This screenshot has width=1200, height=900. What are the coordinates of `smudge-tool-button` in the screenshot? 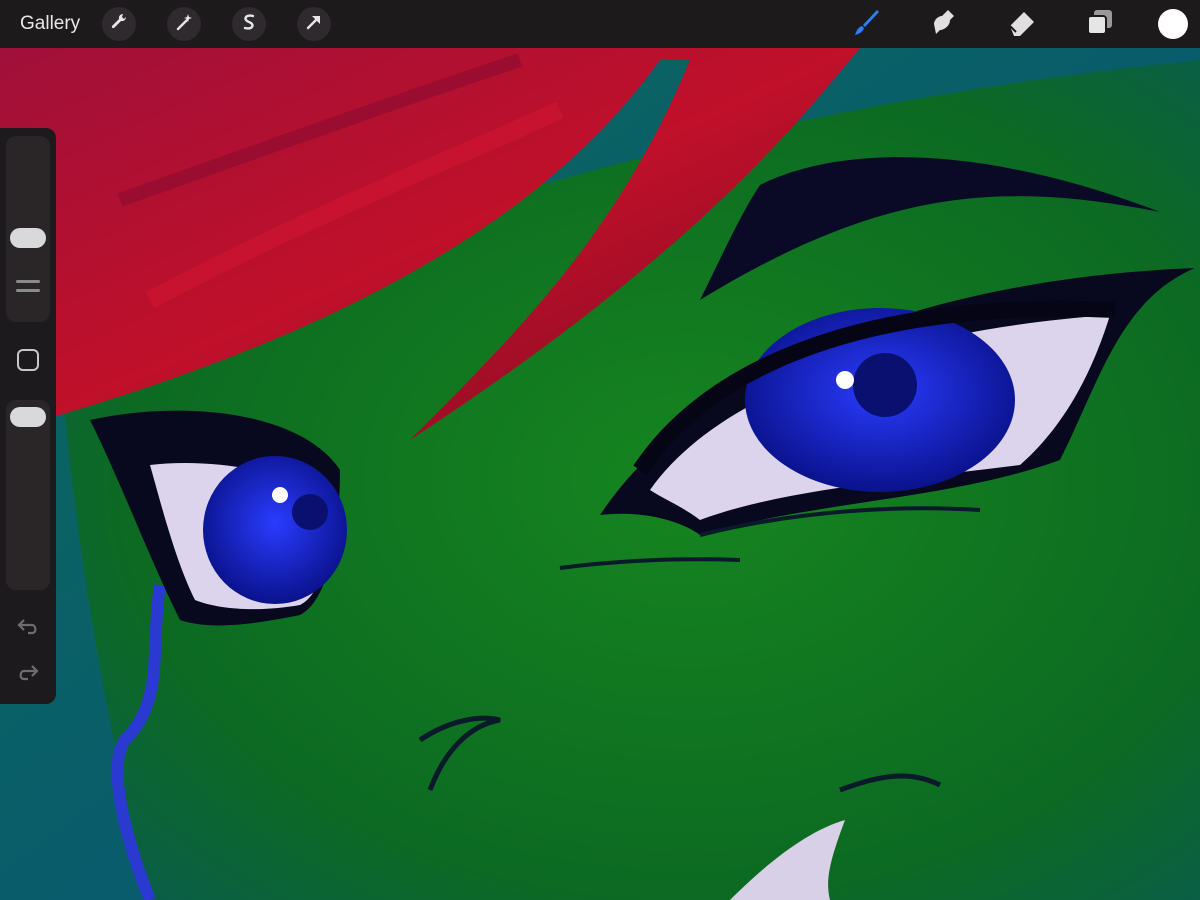 It's located at (944, 24).